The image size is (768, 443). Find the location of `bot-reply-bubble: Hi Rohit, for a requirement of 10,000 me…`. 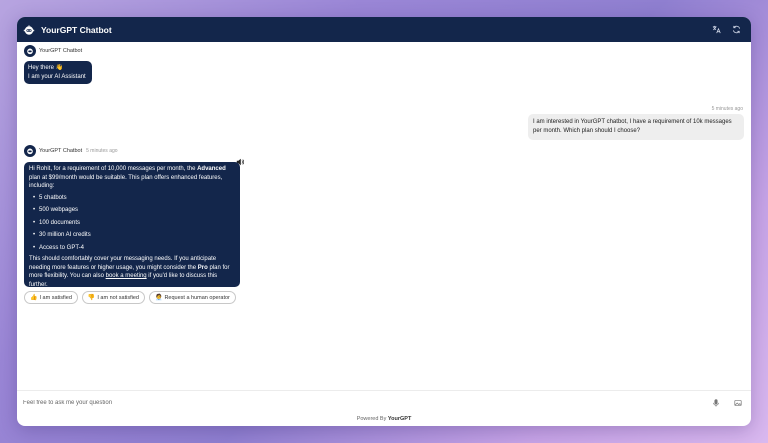

bot-reply-bubble: Hi Rohit, for a requirement of 10,000 me… is located at coordinates (132, 225).